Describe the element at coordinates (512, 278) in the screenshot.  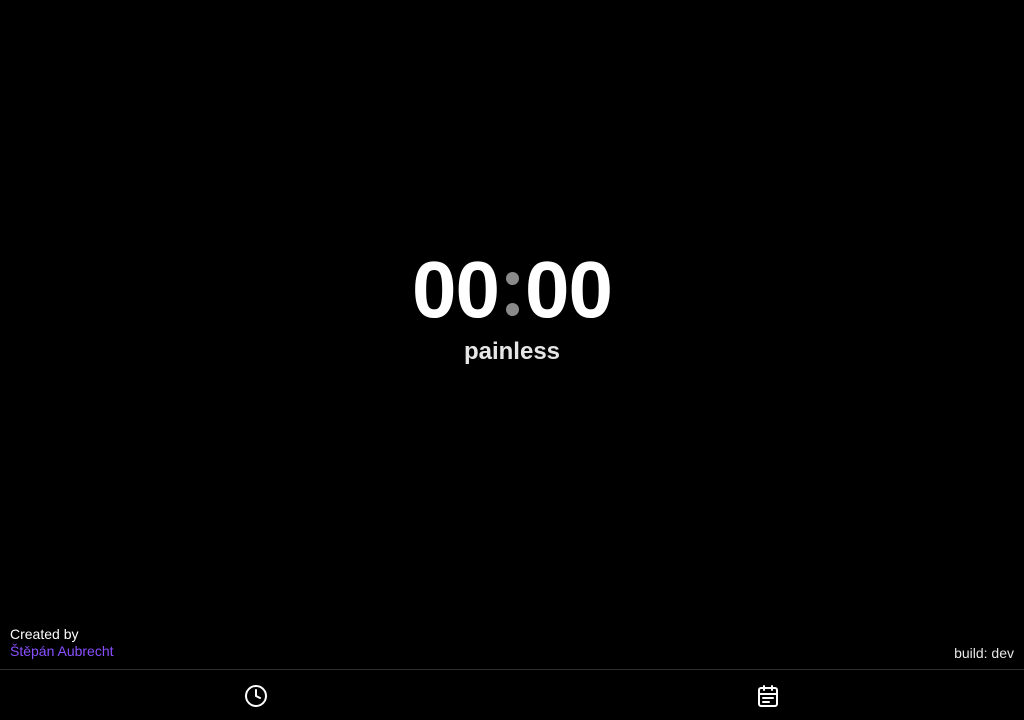
I see `colon-dot-top` at that location.